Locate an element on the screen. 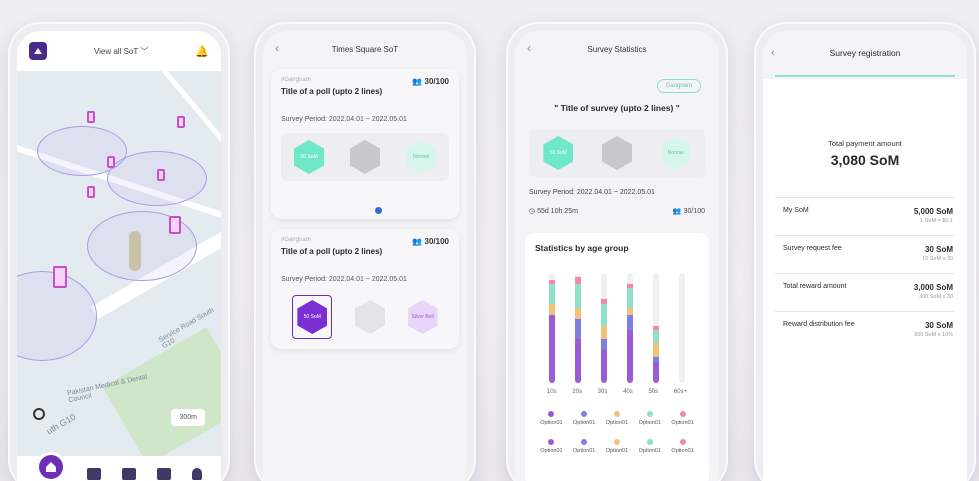 This screenshot has width=979, height=481. map-label: uth G10 is located at coordinates (61, 424).